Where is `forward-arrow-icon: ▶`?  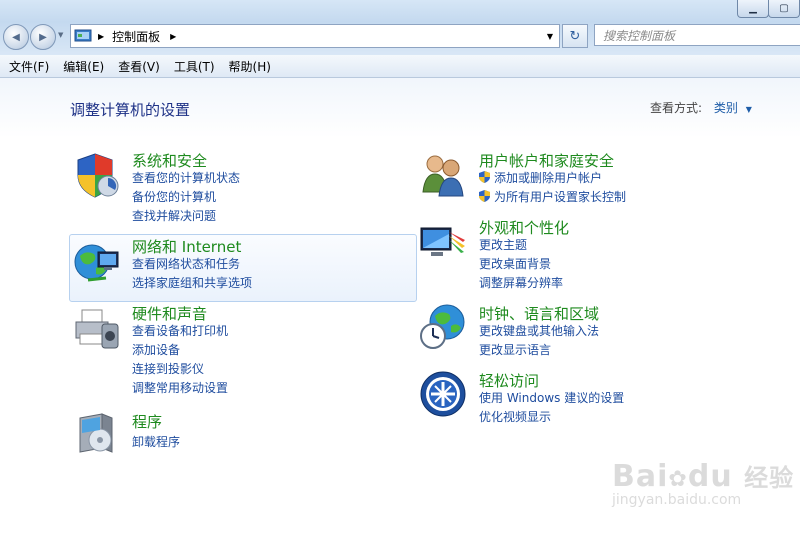 forward-arrow-icon: ▶ is located at coordinates (43, 37).